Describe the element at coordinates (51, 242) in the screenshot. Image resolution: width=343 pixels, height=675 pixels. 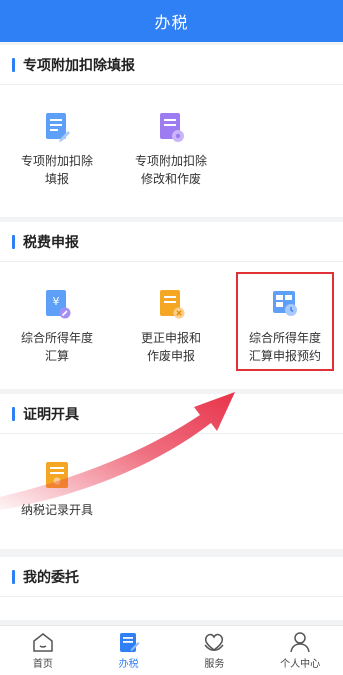
I see `section-title: 税费申报` at that location.